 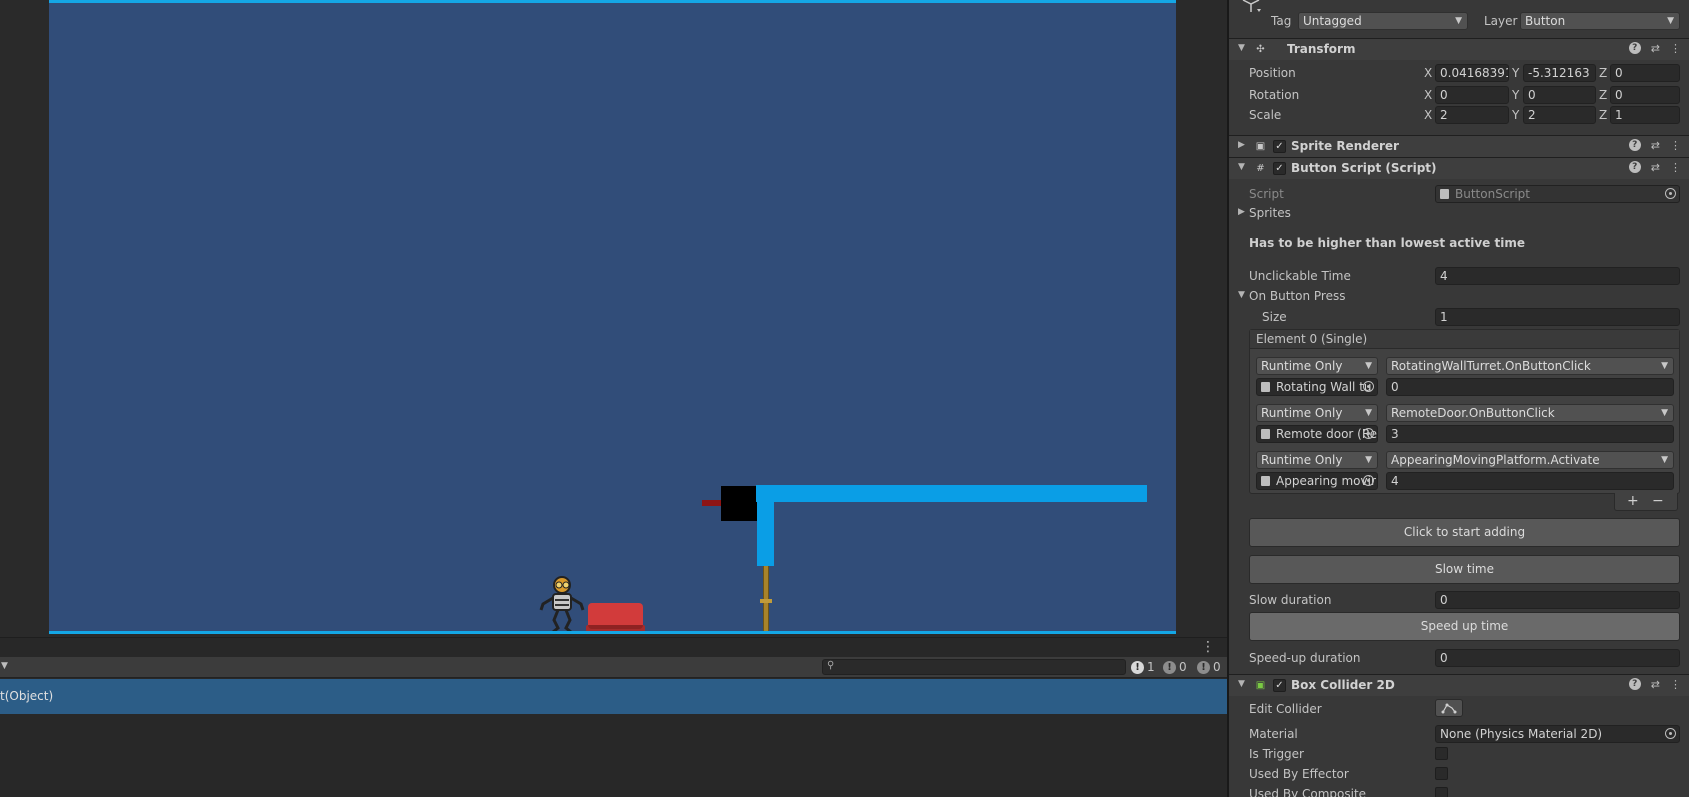 I want to click on sprite-renderer-header: ▶ ▣ ✓ Sprite Renderer ? ⇄ ⋮, so click(x=1459, y=146).